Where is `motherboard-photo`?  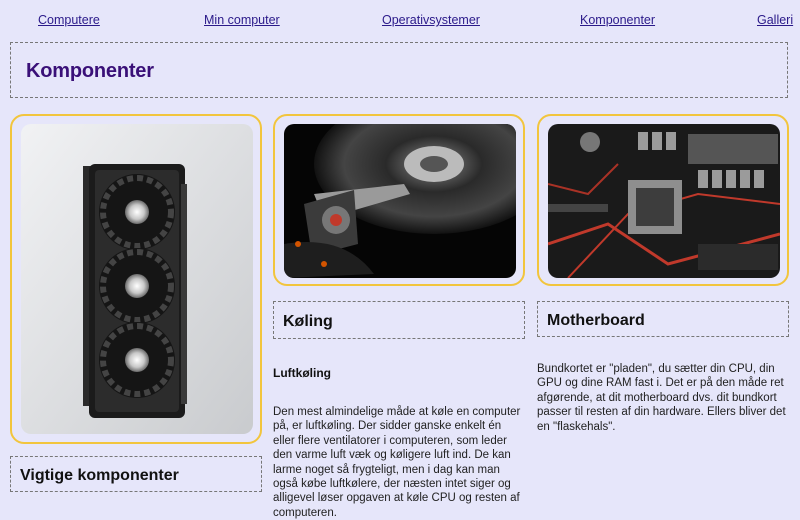 motherboard-photo is located at coordinates (664, 201).